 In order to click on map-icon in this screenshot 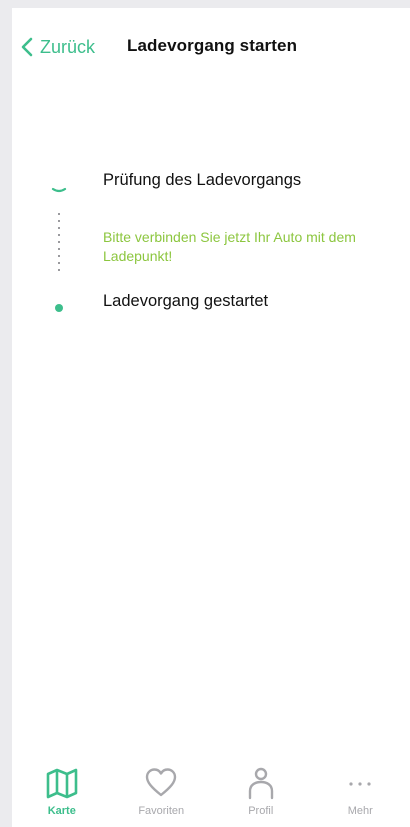, I will do `click(62, 783)`.